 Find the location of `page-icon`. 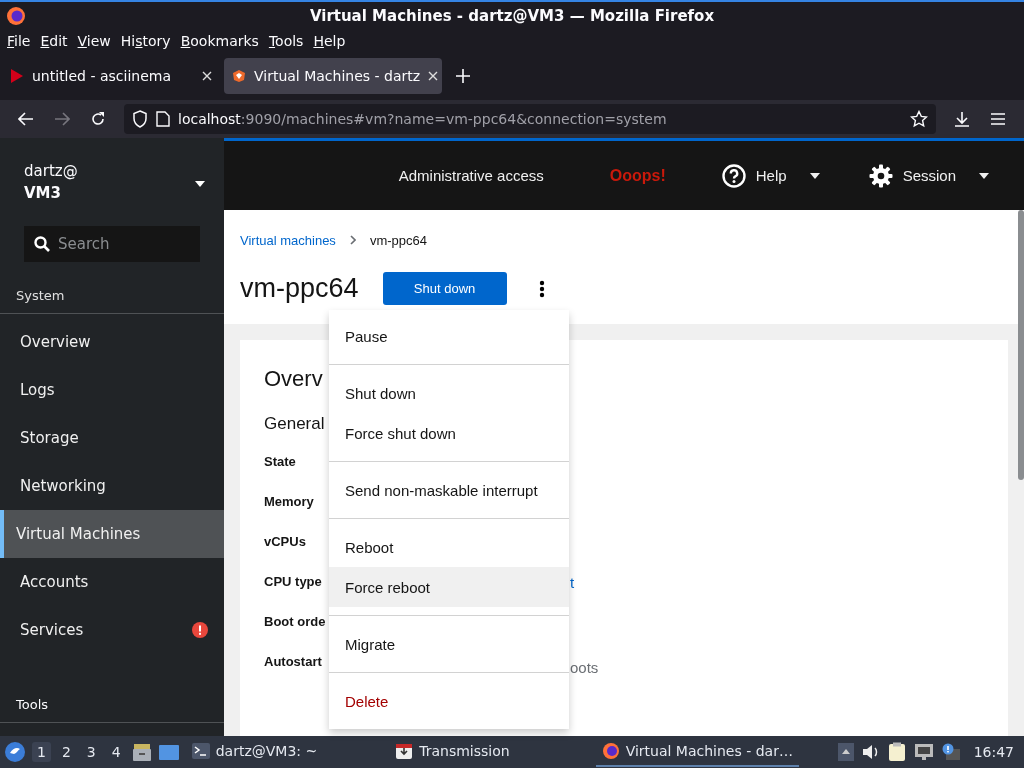

page-icon is located at coordinates (163, 119).